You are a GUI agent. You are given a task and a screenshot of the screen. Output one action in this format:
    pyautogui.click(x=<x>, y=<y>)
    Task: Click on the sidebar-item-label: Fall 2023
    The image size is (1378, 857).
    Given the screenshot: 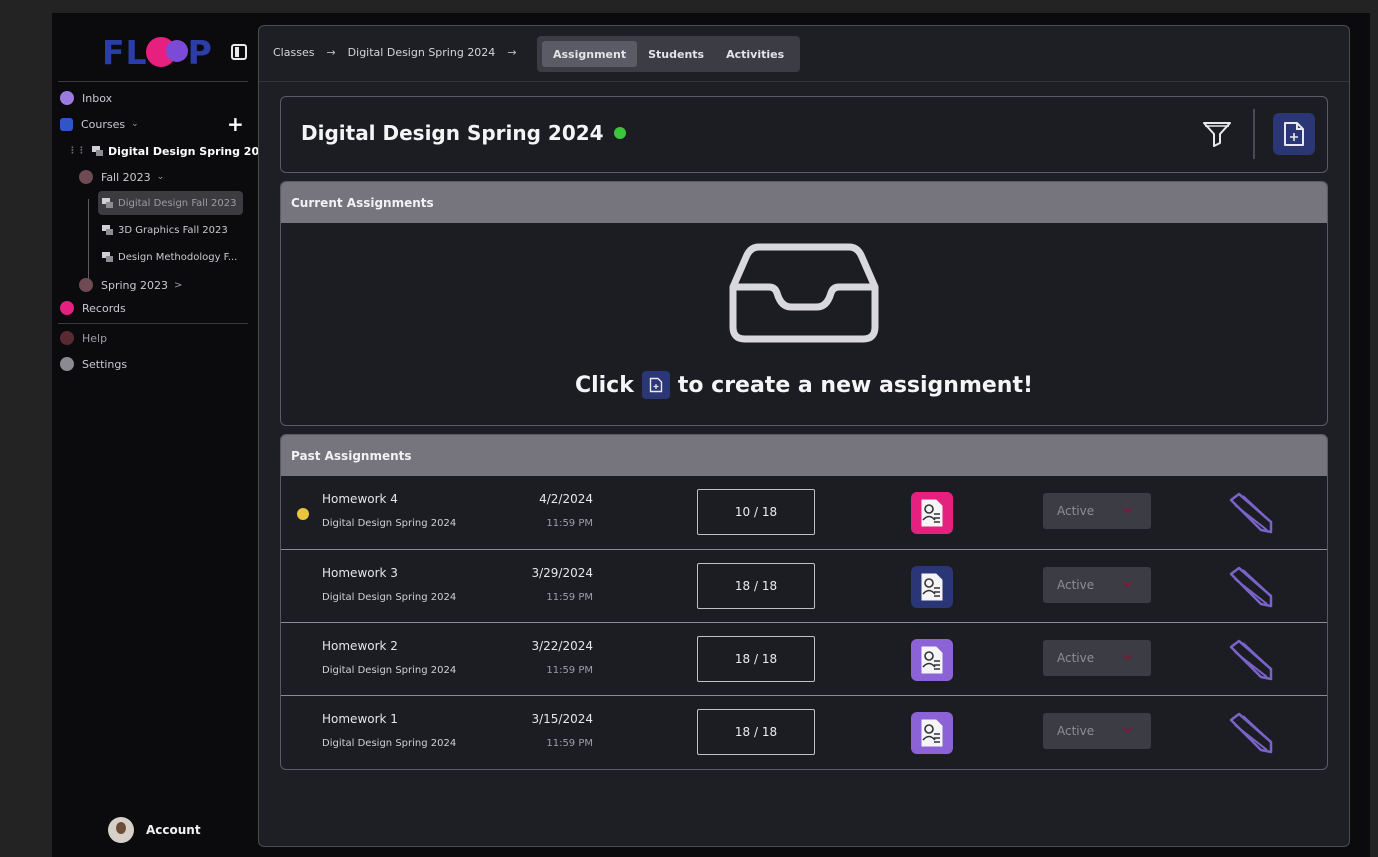 What is the action you would take?
    pyautogui.click(x=126, y=177)
    